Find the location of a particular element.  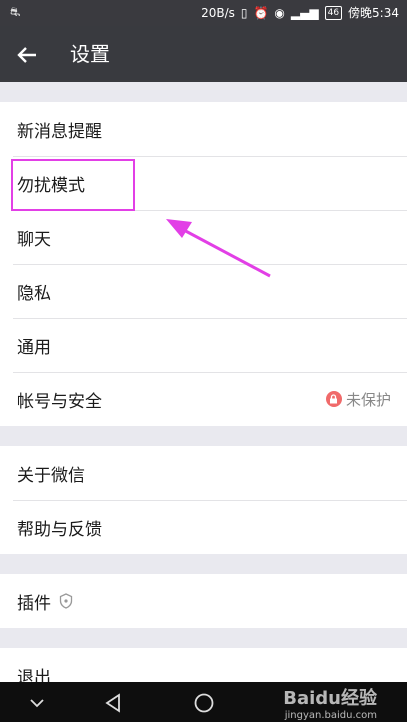

nav-back-button is located at coordinates (113, 703).